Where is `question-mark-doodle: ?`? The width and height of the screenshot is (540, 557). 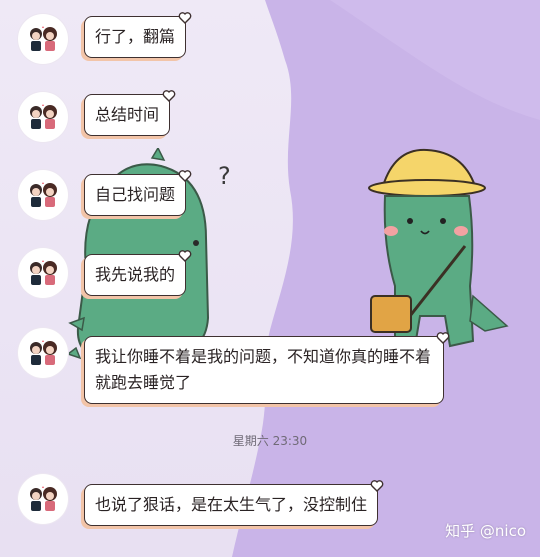 question-mark-doodle: ? is located at coordinates (224, 176).